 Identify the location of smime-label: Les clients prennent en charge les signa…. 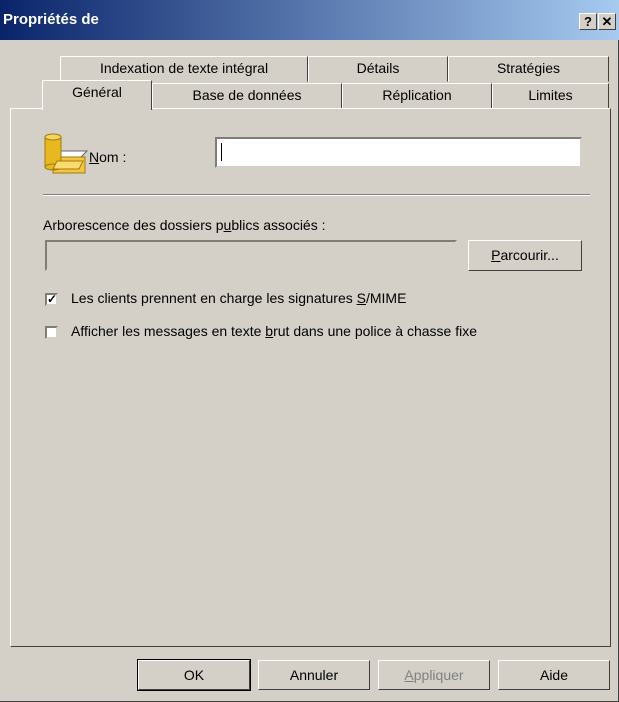
(239, 298).